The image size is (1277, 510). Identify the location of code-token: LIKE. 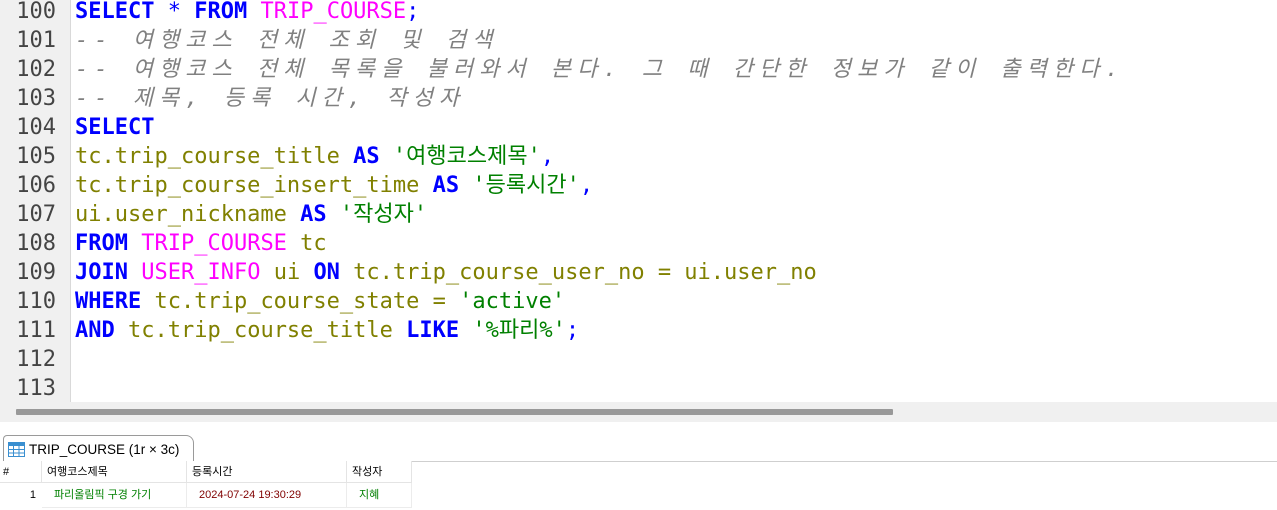
(433, 330).